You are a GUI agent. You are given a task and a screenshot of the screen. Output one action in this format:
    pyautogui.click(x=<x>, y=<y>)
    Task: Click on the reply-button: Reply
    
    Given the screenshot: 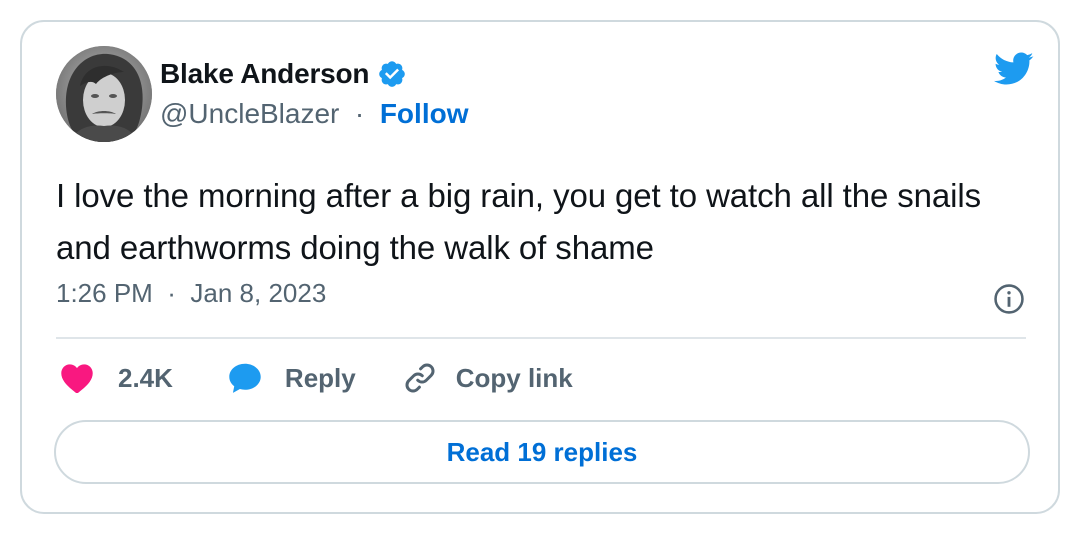 What is the action you would take?
    pyautogui.click(x=291, y=378)
    